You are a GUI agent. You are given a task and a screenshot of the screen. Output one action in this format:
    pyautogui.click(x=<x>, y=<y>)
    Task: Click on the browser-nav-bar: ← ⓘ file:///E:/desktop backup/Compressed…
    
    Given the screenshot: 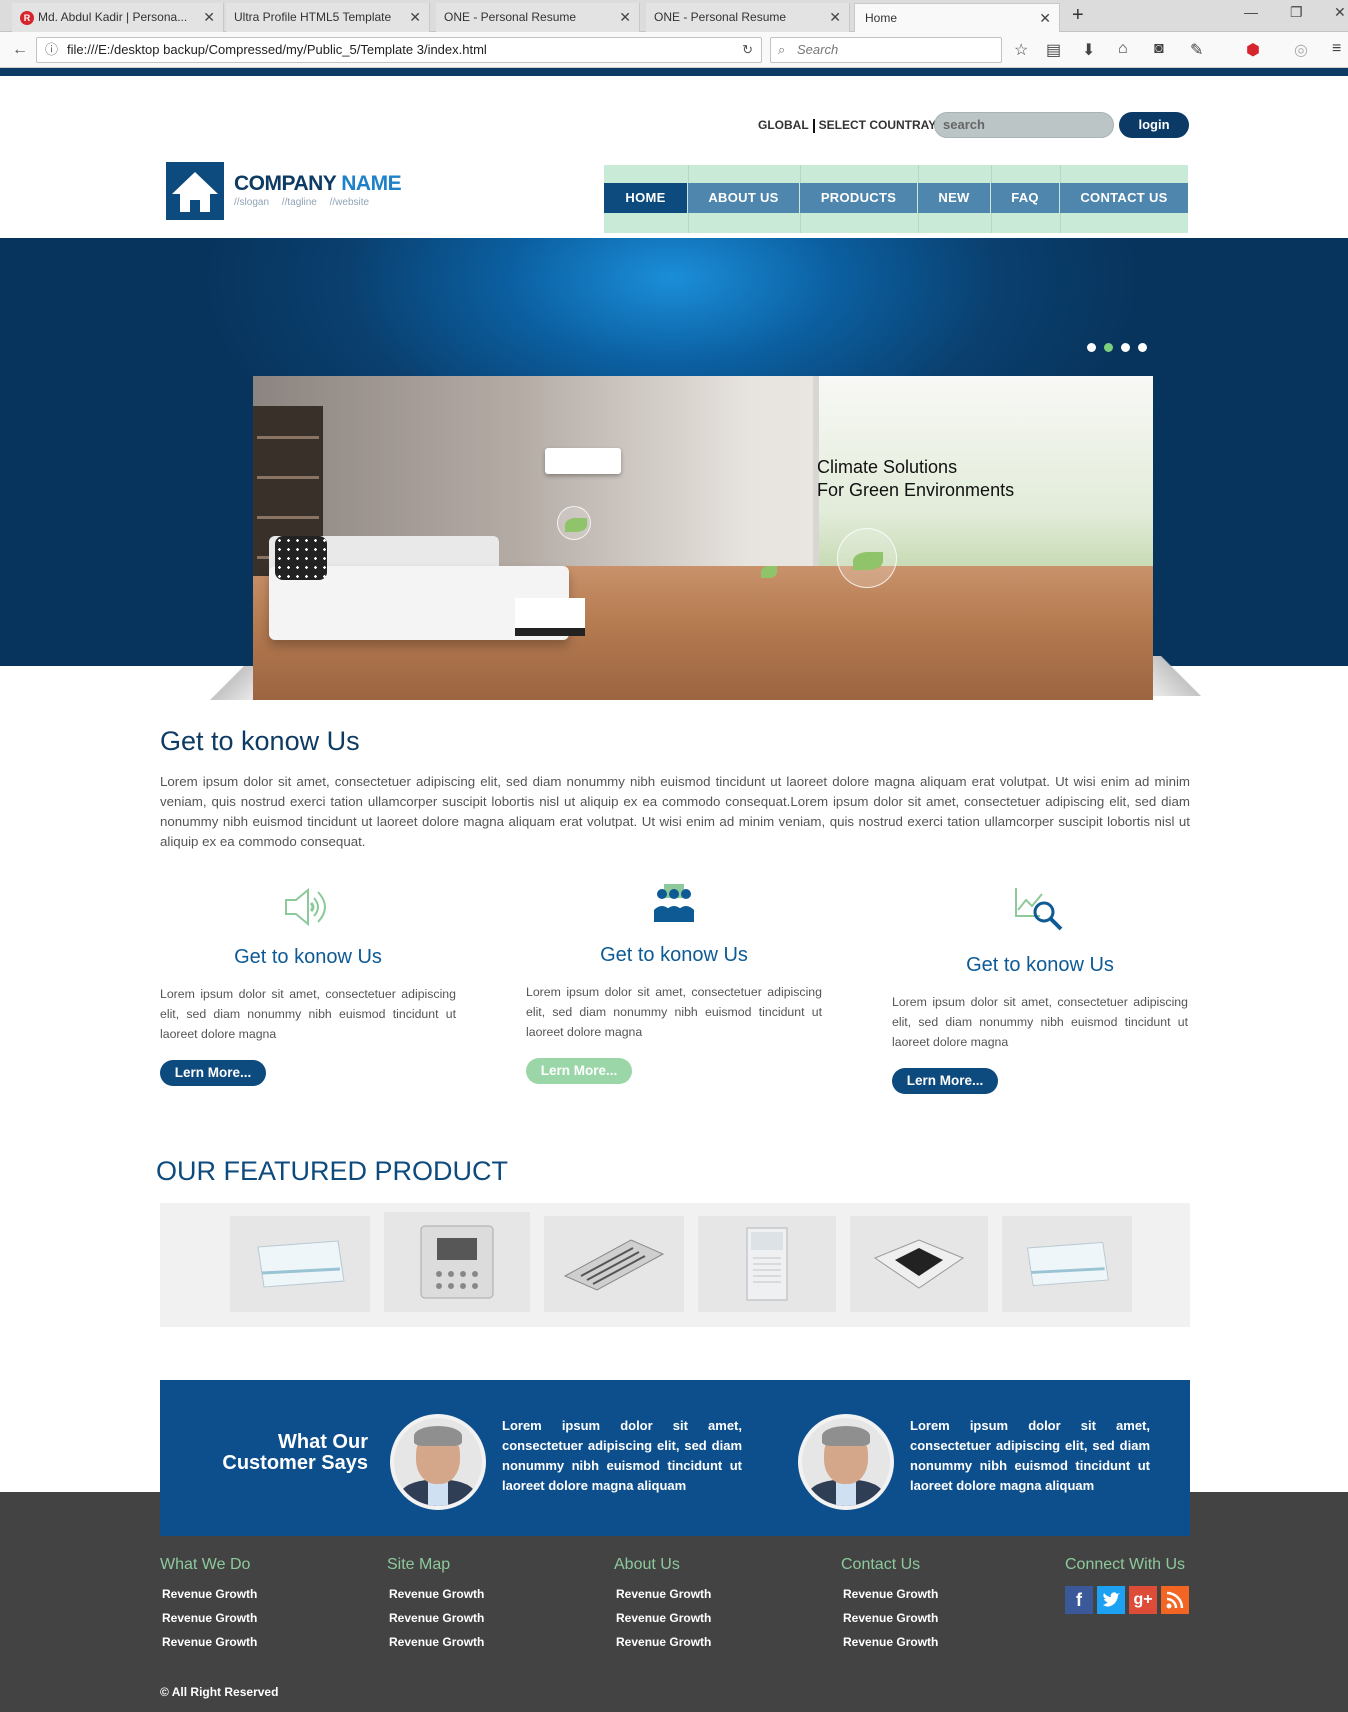 What is the action you would take?
    pyautogui.click(x=674, y=50)
    